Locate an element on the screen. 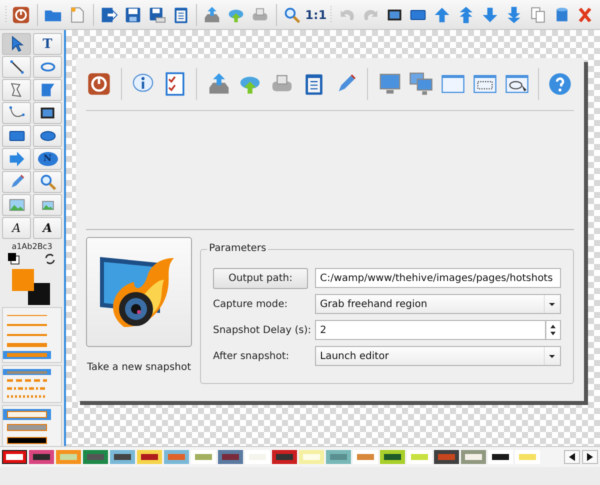  line-icon is located at coordinates (17, 67).